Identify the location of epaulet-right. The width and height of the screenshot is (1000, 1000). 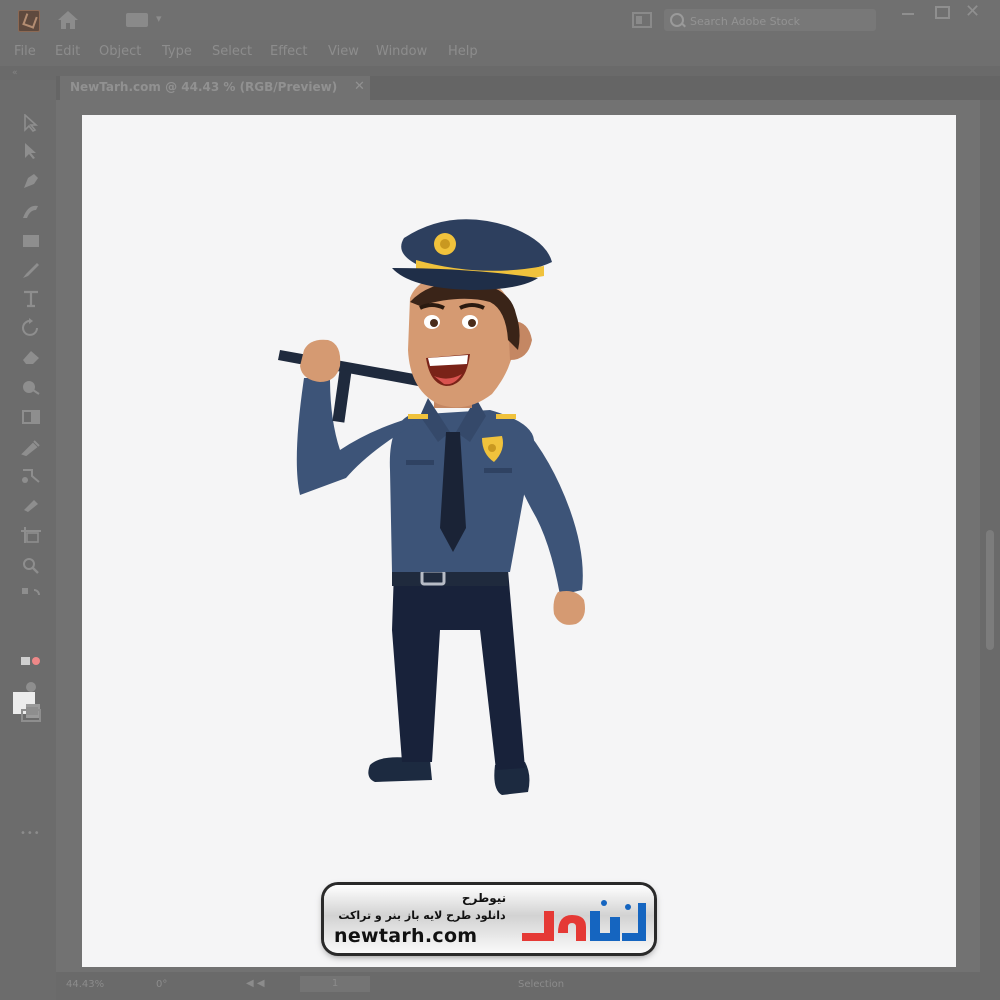
(506, 416).